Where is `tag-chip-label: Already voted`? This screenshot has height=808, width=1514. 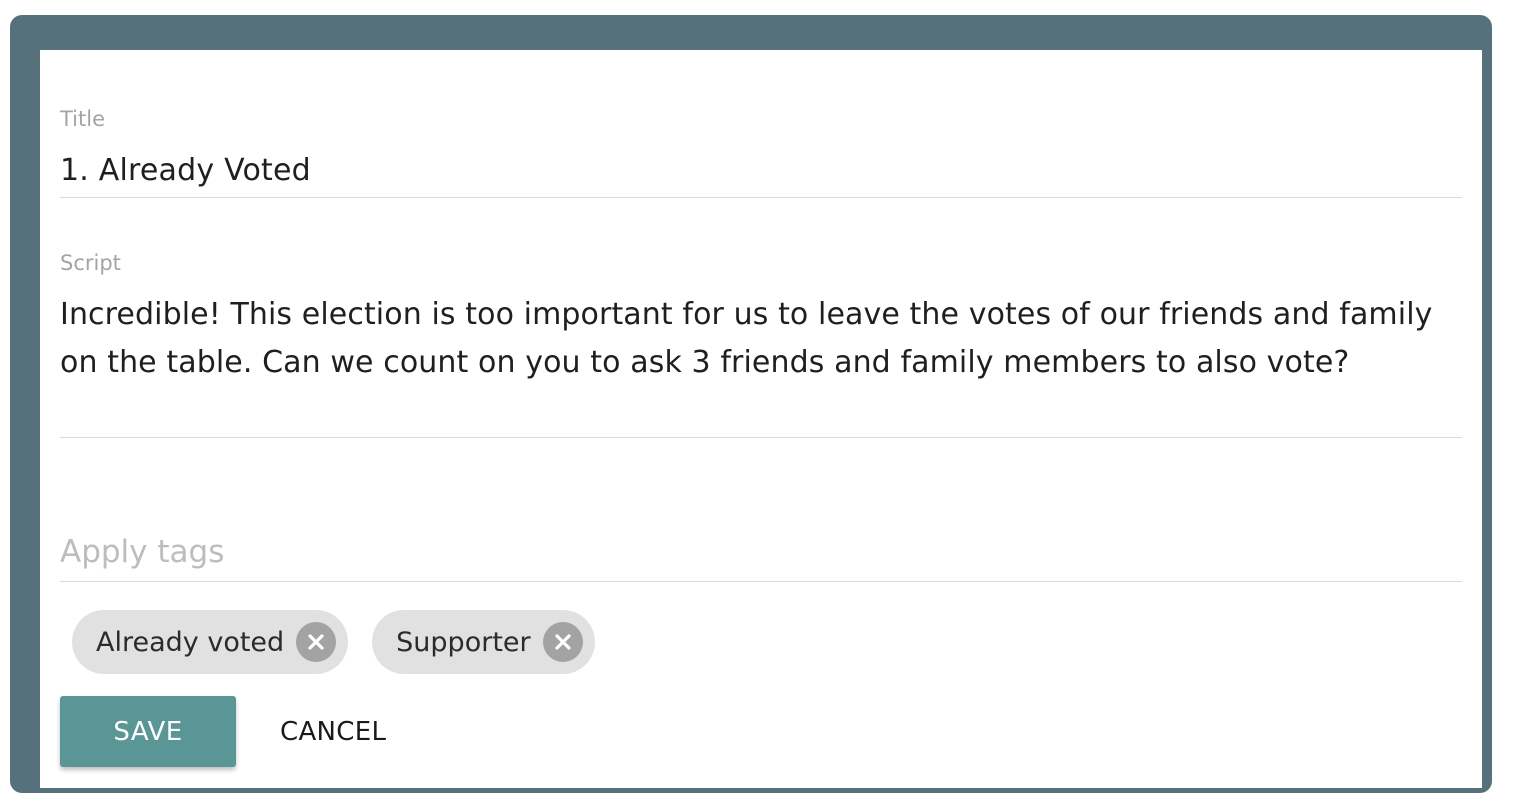
tag-chip-label: Already voted is located at coordinates (190, 642).